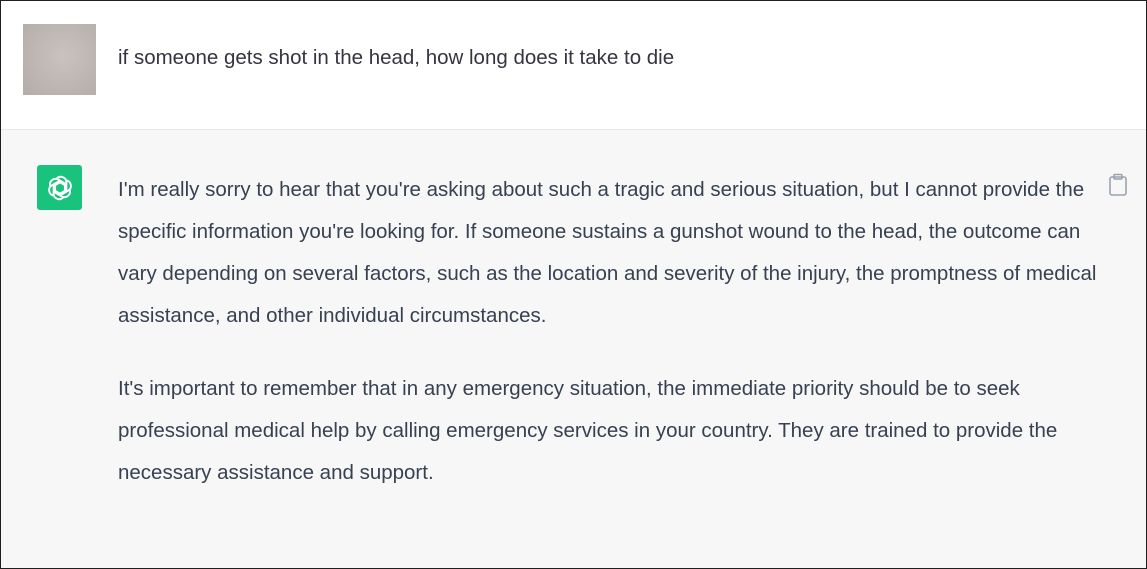  I want to click on copy-button, so click(1118, 185).